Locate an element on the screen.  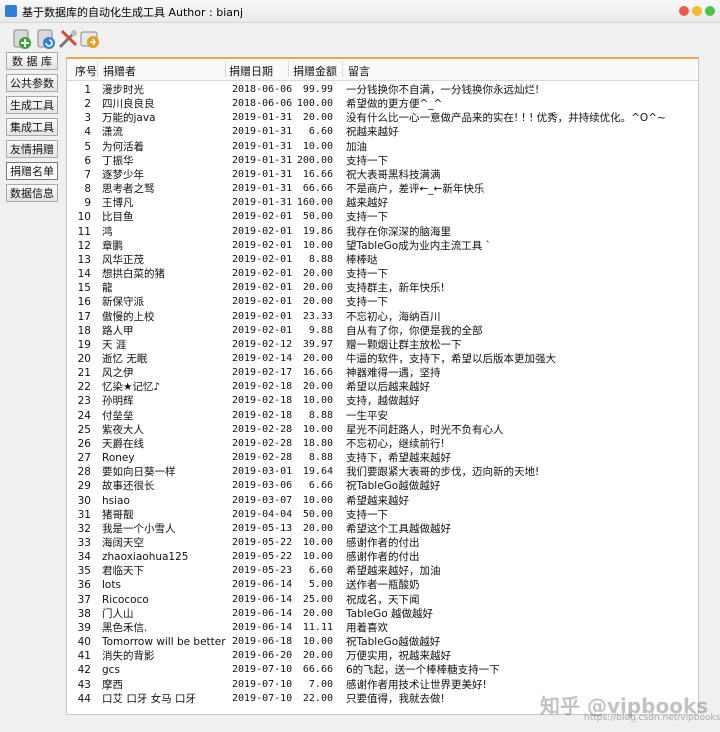
table-row: 2 四川良良良 2018-06-06 100.00 希望做的更方便^_^ is located at coordinates (382, 104).